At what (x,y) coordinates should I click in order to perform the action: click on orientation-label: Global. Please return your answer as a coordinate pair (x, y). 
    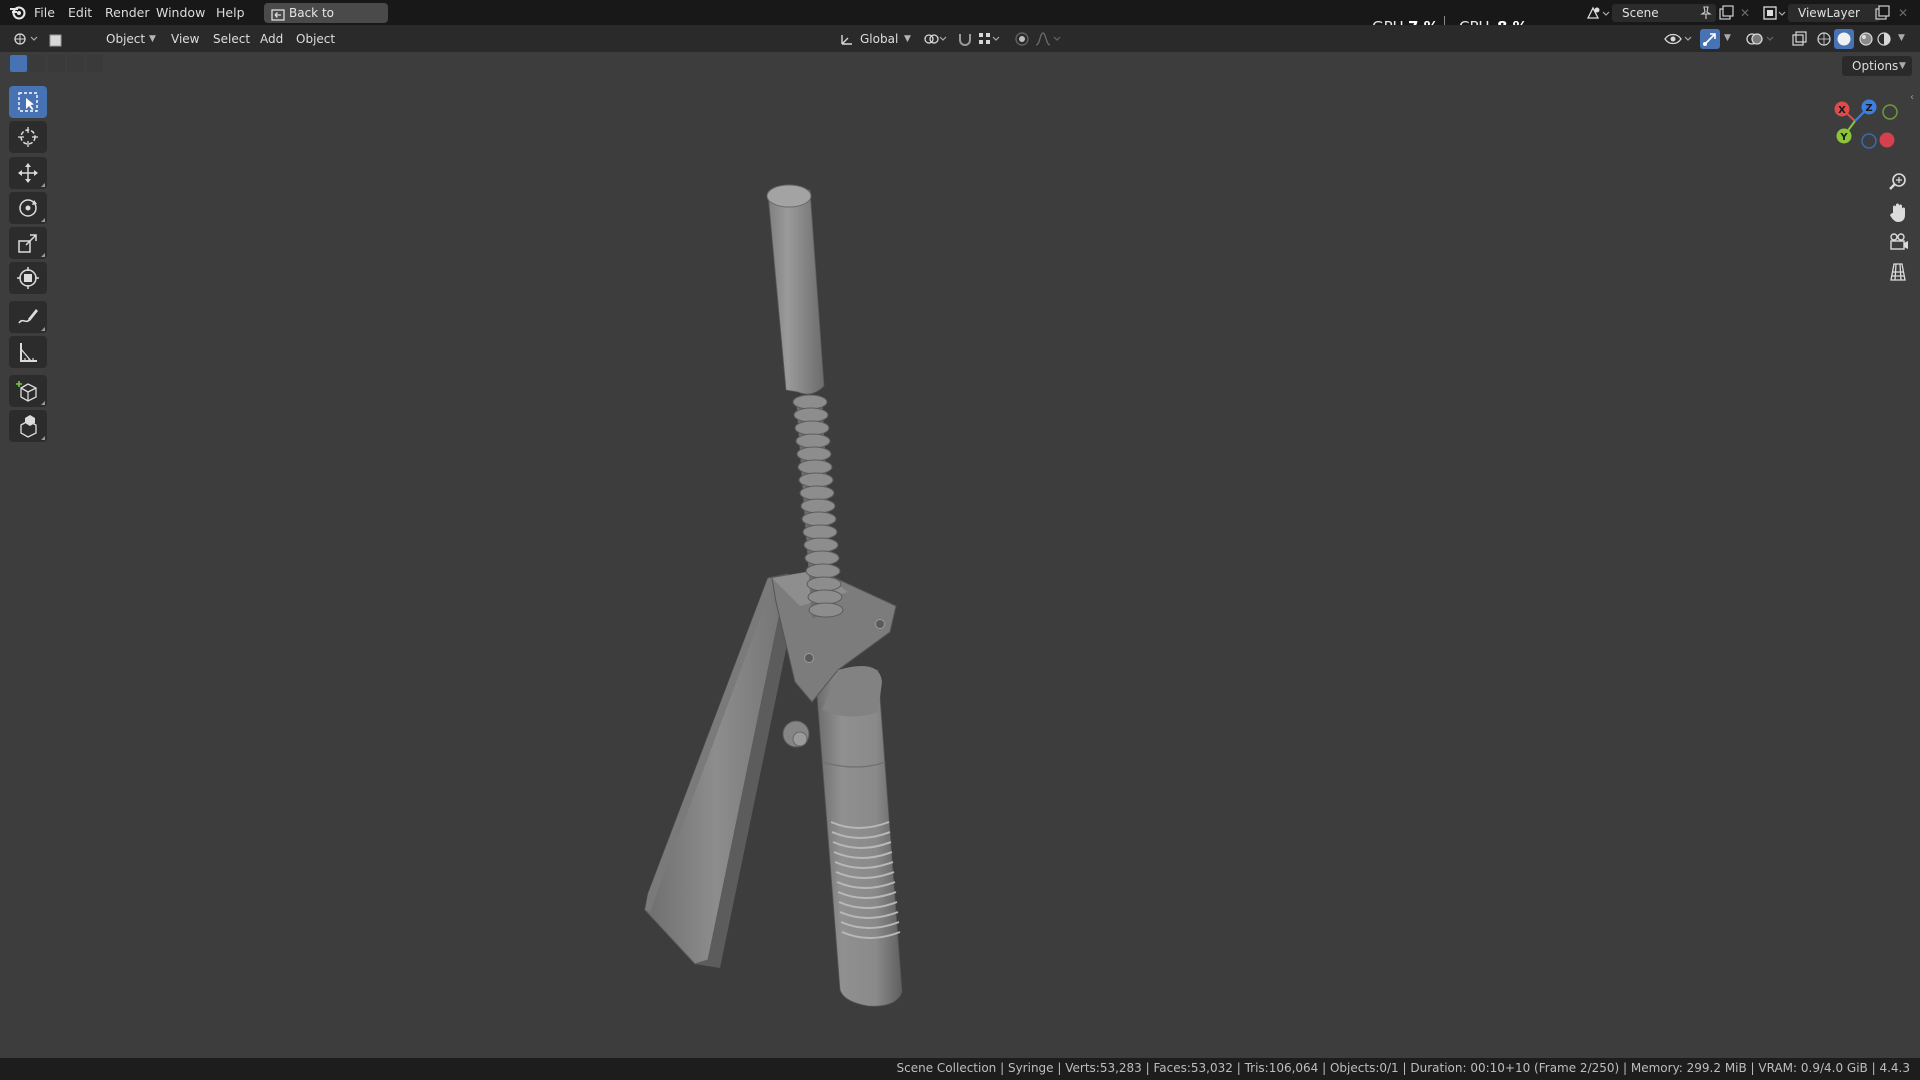
    Looking at the image, I should click on (879, 39).